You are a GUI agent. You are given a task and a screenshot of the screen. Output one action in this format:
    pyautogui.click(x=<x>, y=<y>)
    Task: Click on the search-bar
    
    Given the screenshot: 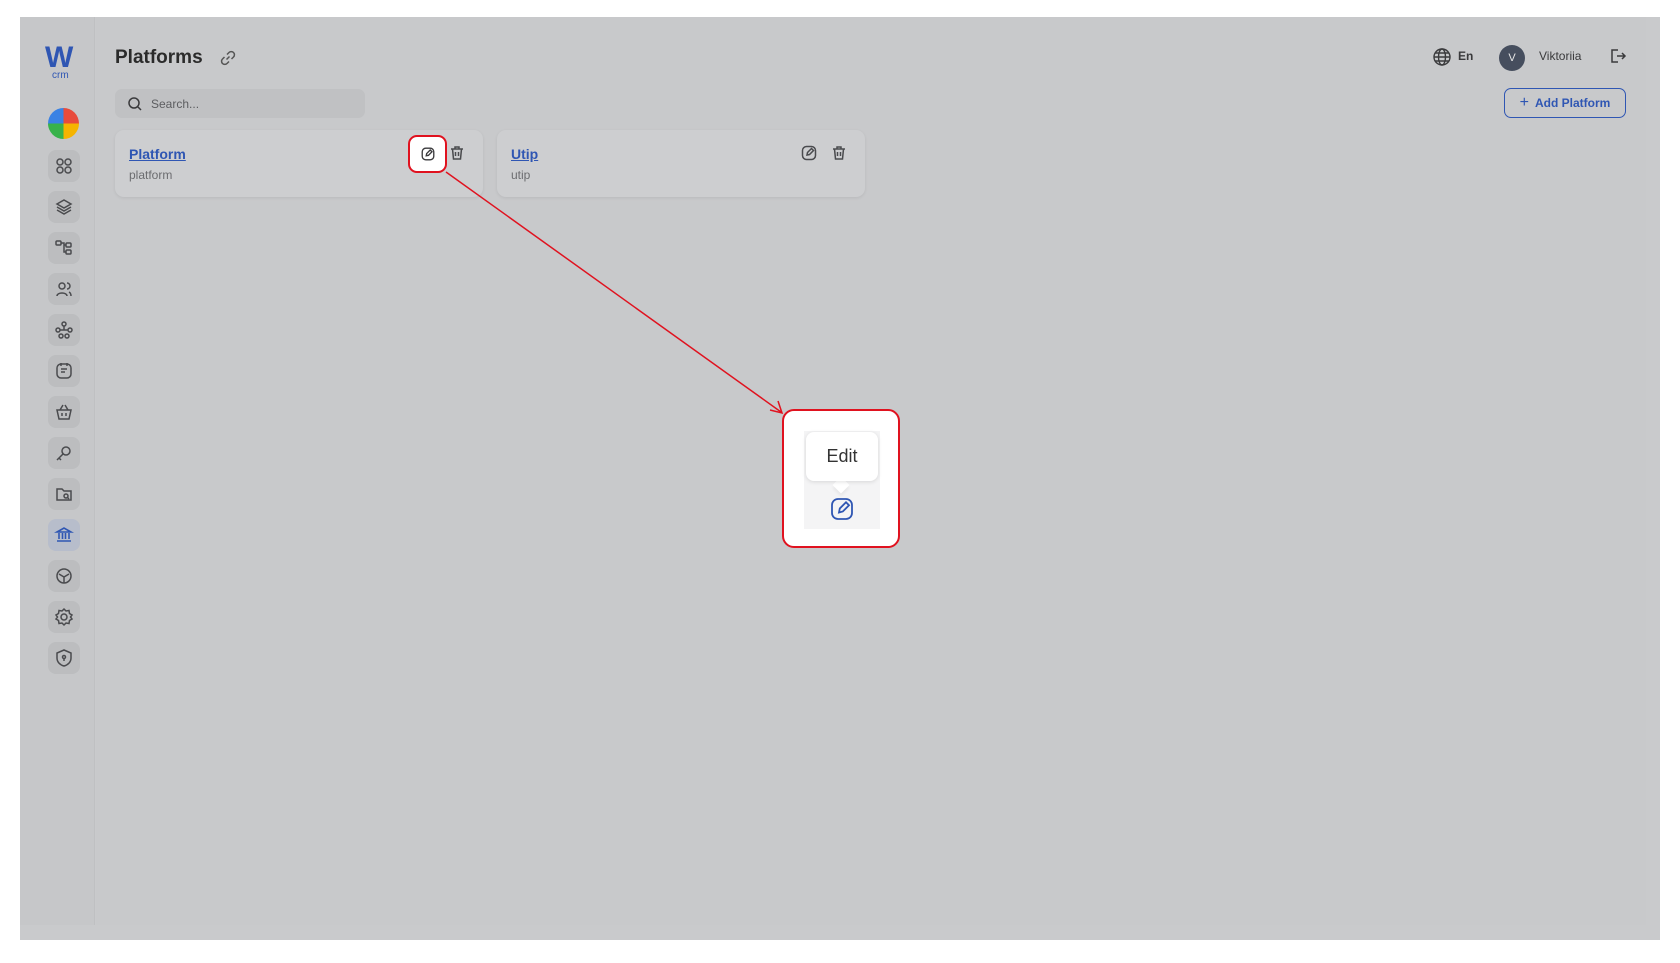 What is the action you would take?
    pyautogui.click(x=240, y=103)
    